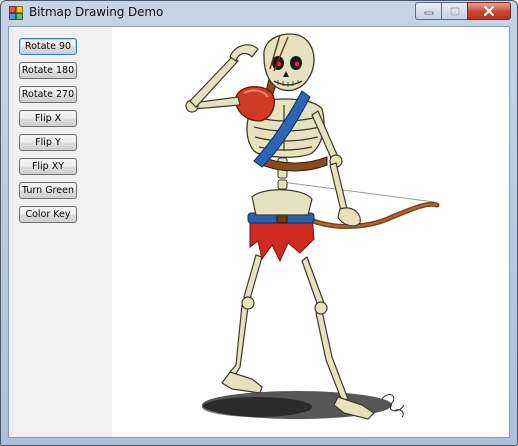 This screenshot has width=518, height=446. What do you see at coordinates (48, 118) in the screenshot?
I see `flip-x-button: Flip X` at bounding box center [48, 118].